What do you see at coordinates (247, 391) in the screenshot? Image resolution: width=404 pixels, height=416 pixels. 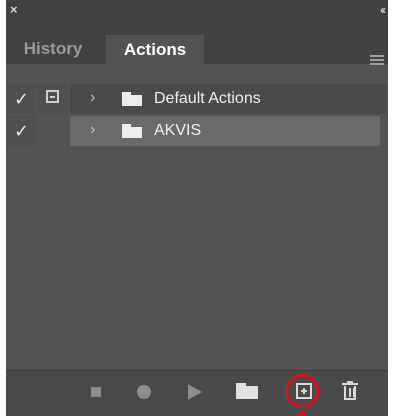 I see `new-set-icon` at bounding box center [247, 391].